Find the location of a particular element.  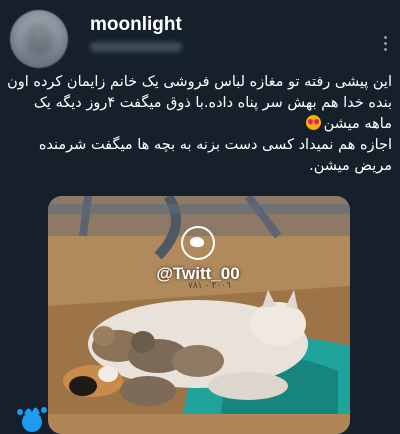

watermark: @Twitt_00 is located at coordinates (198, 255).